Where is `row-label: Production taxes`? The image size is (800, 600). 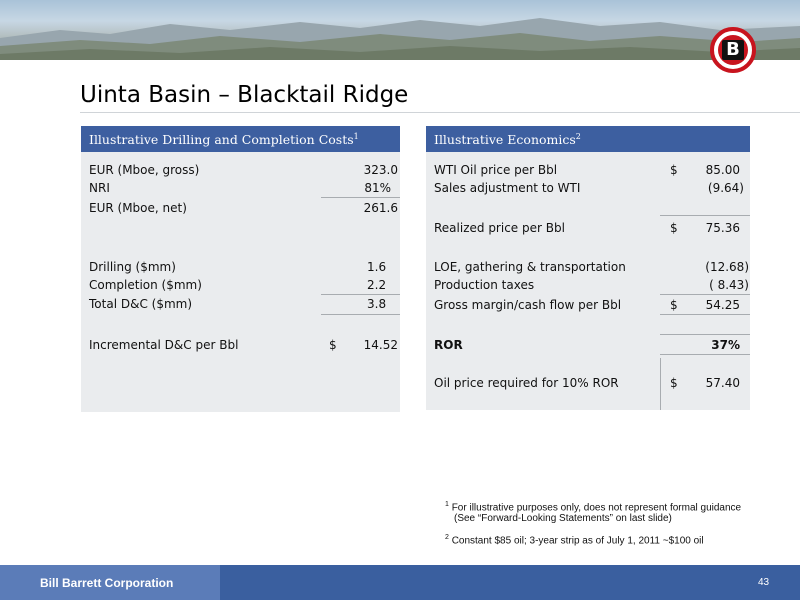
row-label: Production taxes is located at coordinates (484, 285).